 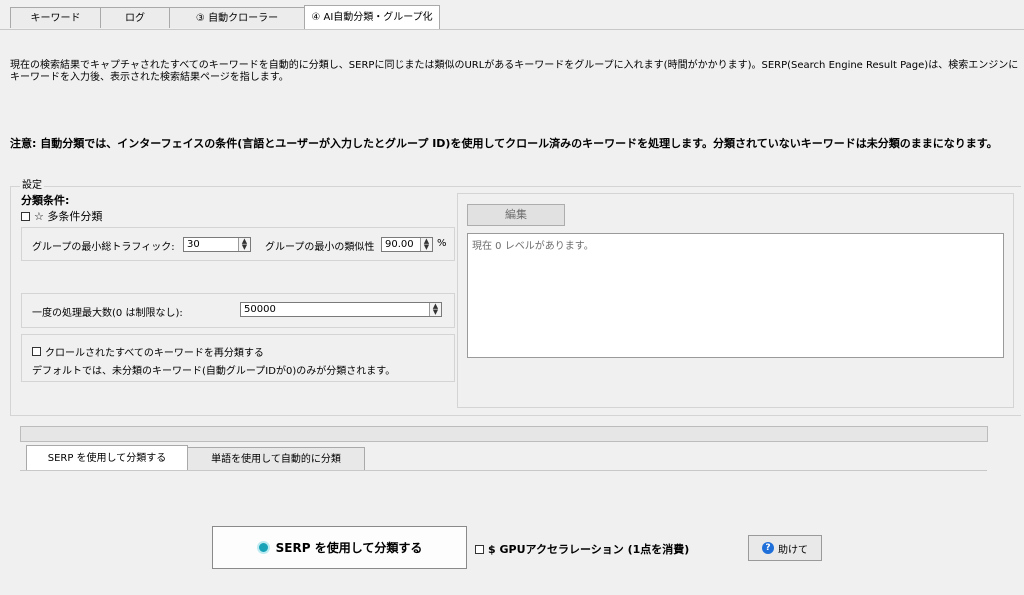 What do you see at coordinates (516, 215) in the screenshot?
I see `edit-button: 編集` at bounding box center [516, 215].